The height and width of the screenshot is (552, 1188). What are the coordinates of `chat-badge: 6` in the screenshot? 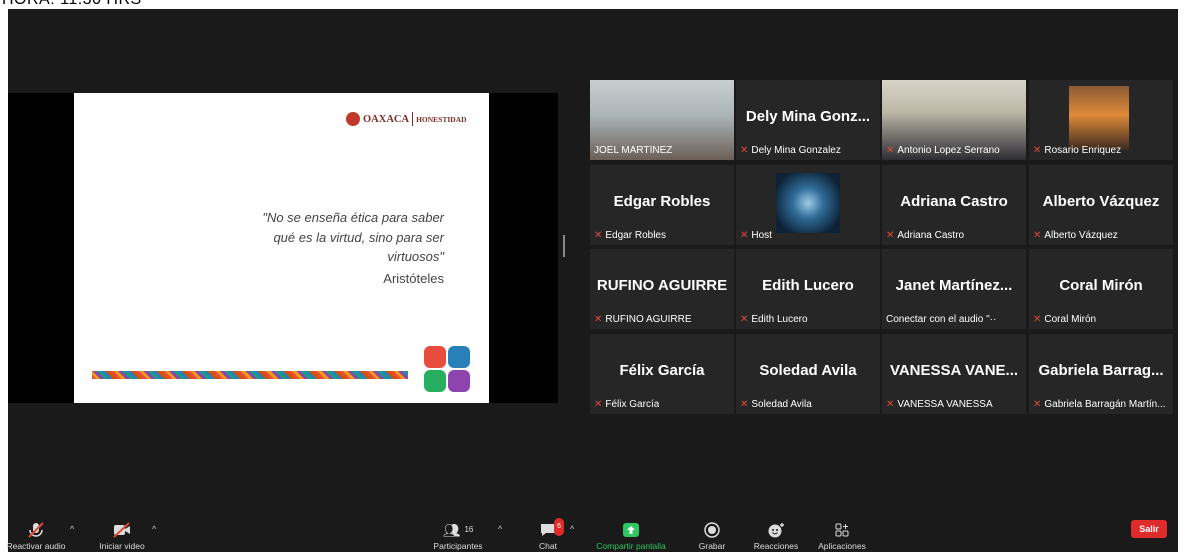 It's located at (559, 527).